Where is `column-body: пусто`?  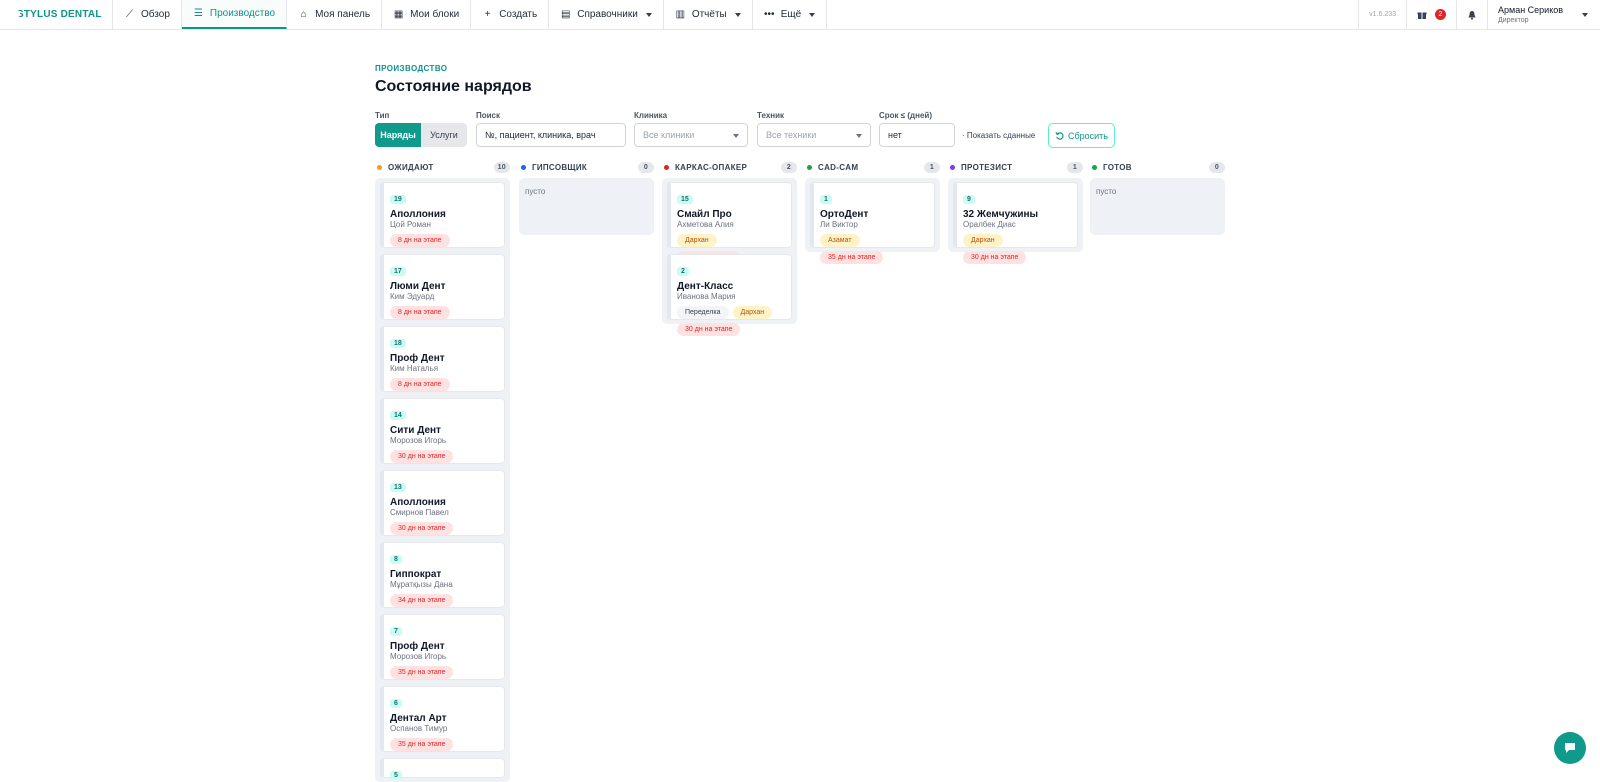 column-body: пусто is located at coordinates (1157, 206).